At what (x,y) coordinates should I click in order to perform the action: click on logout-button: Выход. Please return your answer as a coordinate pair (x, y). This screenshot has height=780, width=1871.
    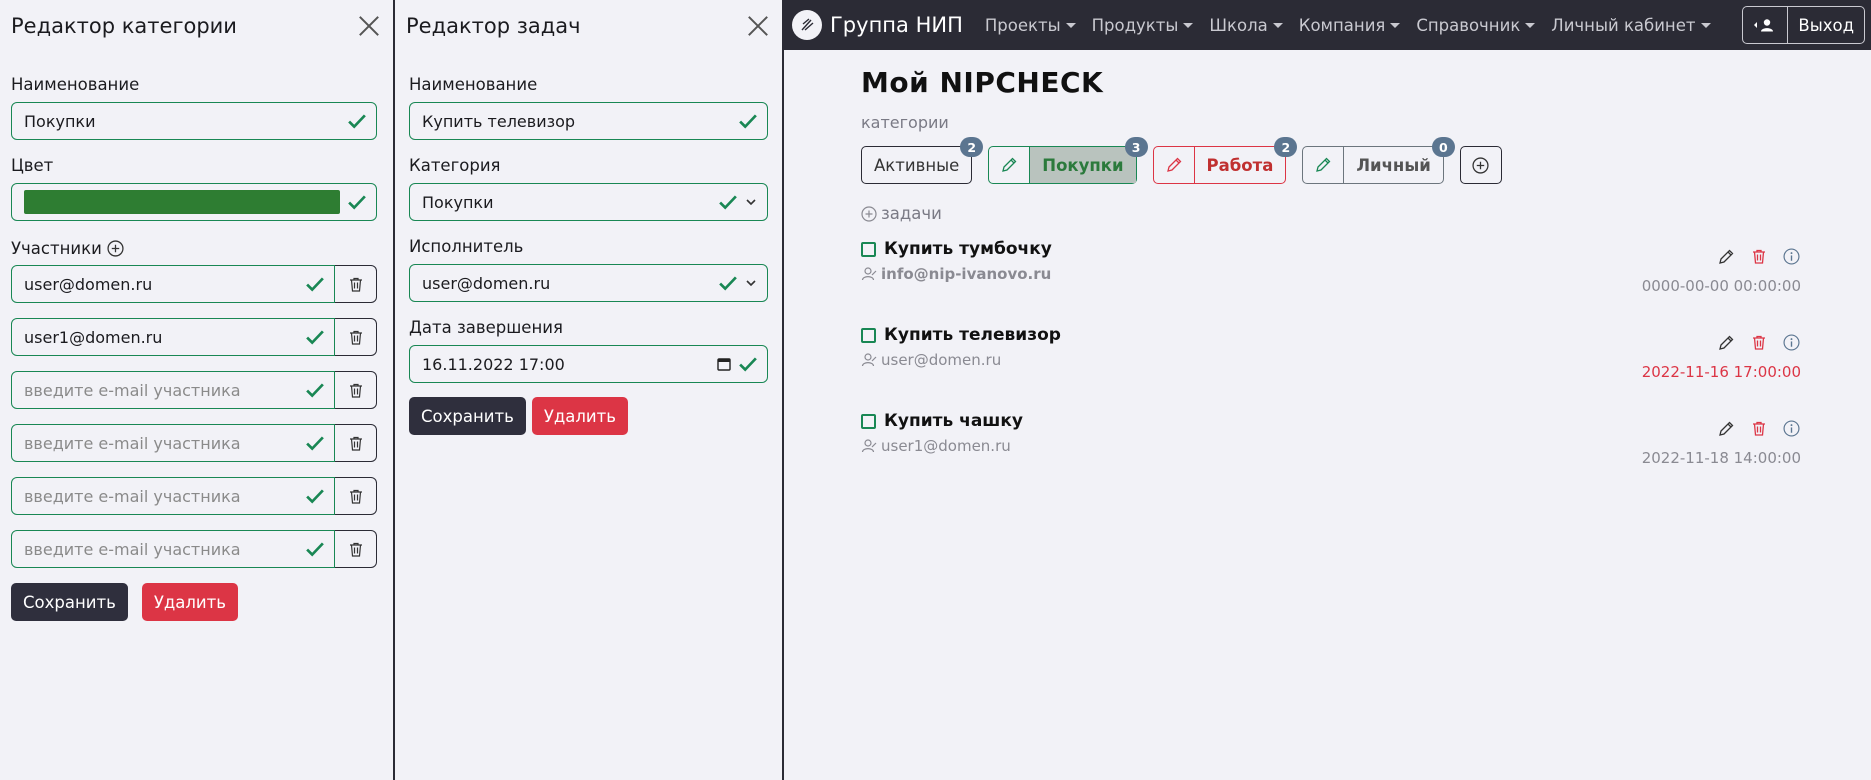
    Looking at the image, I should click on (1825, 25).